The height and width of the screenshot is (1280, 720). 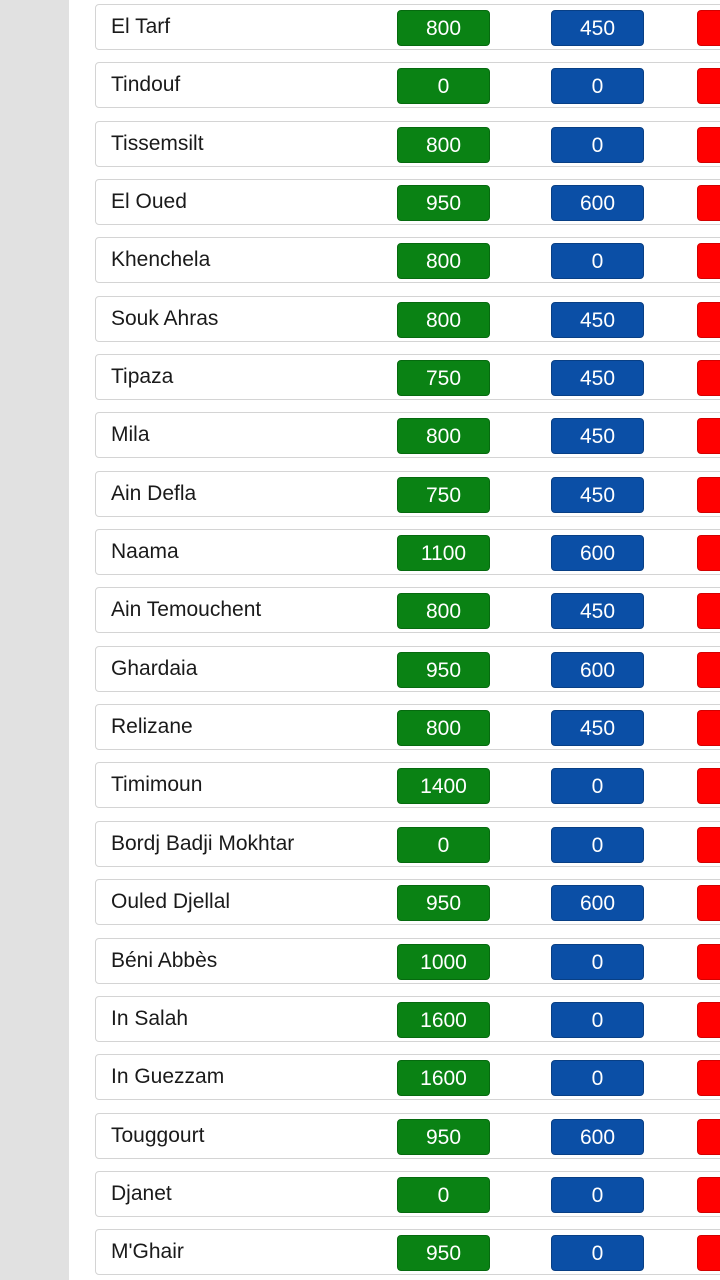 I want to click on table-row: Djanet 0 0, so click(x=407, y=1194).